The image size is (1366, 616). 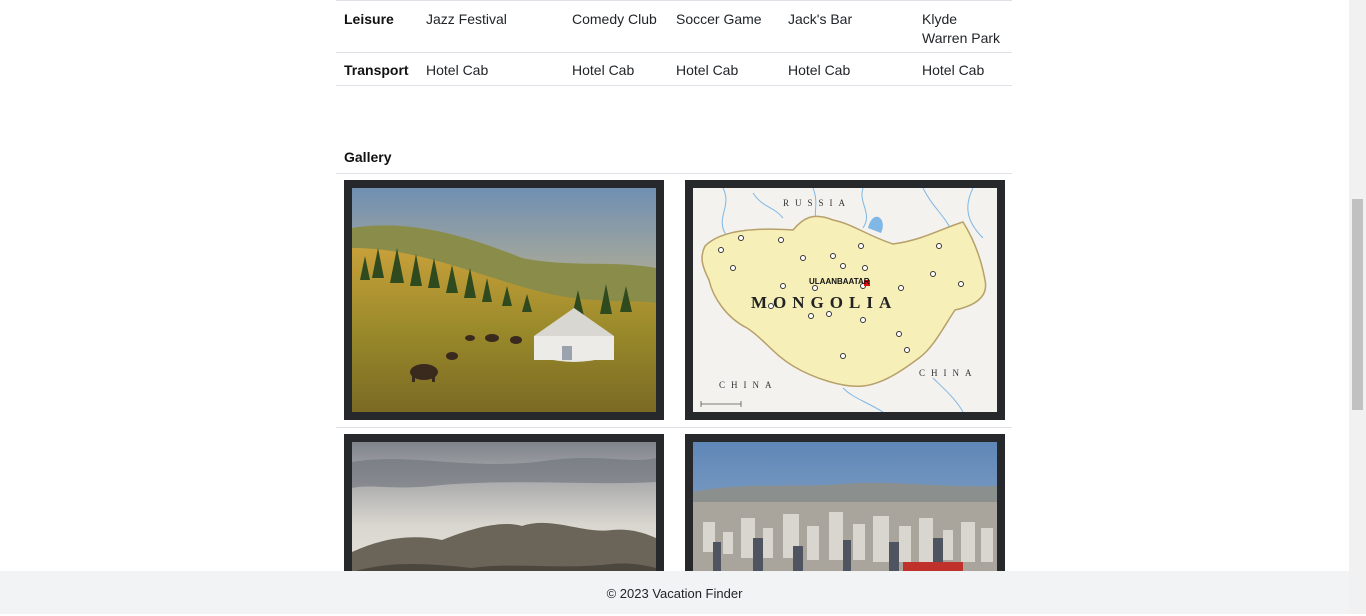 I want to click on map-southeast-label: CHINA, so click(x=948, y=373).